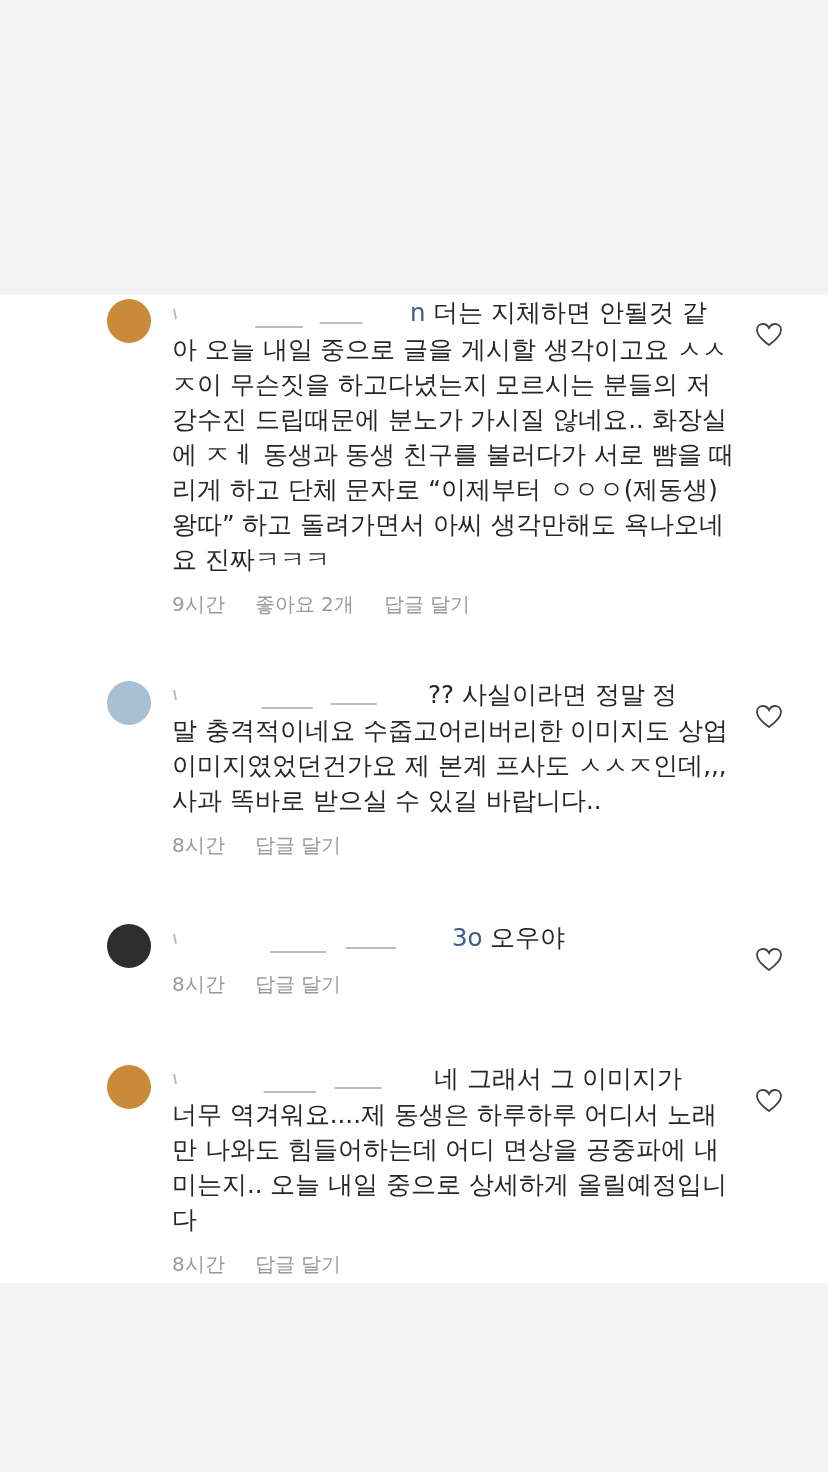  What do you see at coordinates (451, 747) in the screenshot?
I see `comment-text: ?? 사실이라면 정말 정 말 충격적이네요 수줍고어리버리한 이미지도 상업 이미지였었던건가요 제 본계 프사도 ㅅㅅㅈ인데,,, 사과 똑바로 받으실 수 있길 바랍니다..` at bounding box center [451, 747].